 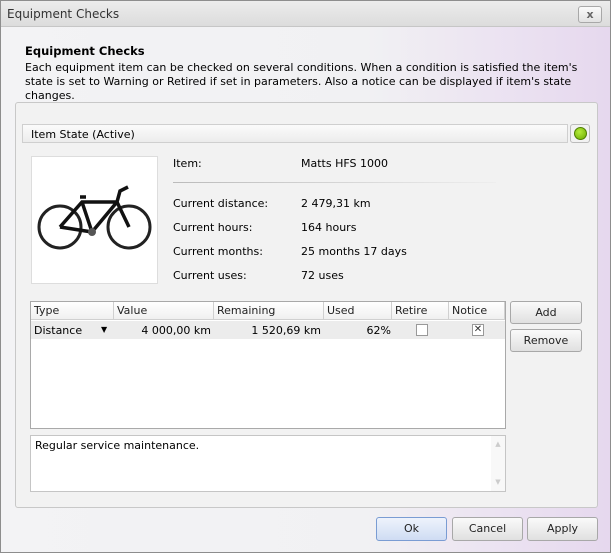 I want to click on table-row: Distance ▼ 4 000,00 km 1 520,69 km 62% ✕, so click(x=268, y=330).